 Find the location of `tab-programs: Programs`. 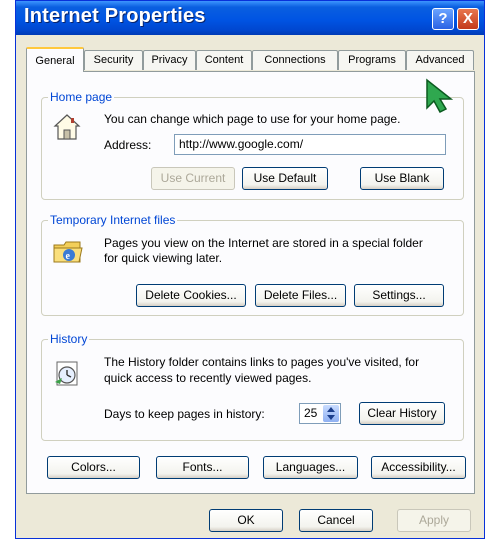

tab-programs: Programs is located at coordinates (372, 60).